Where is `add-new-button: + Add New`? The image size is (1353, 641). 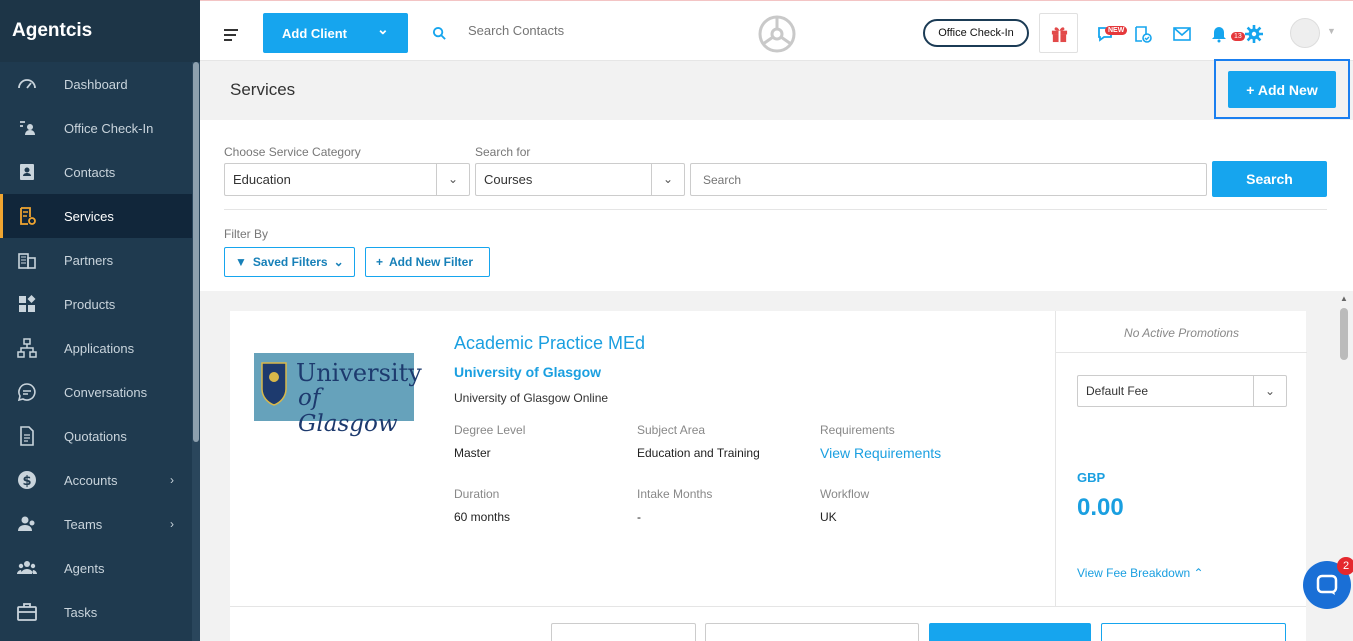
add-new-button: + Add New is located at coordinates (1282, 89).